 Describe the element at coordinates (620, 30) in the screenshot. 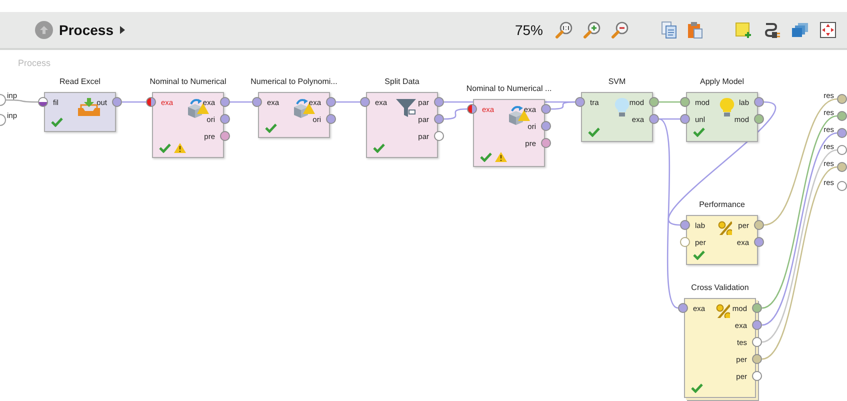

I see `zoom-out-icon` at that location.